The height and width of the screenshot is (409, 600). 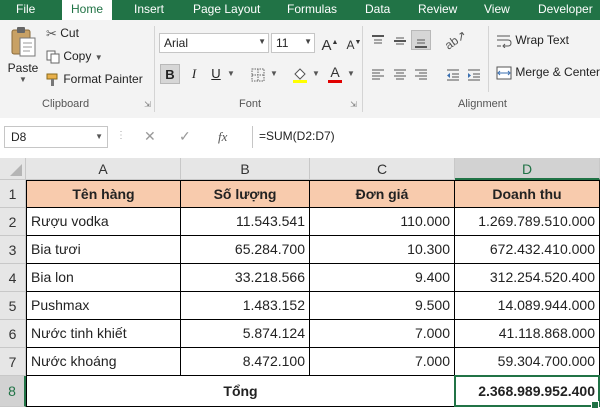 What do you see at coordinates (87, 10) in the screenshot?
I see `tab-home: Home` at bounding box center [87, 10].